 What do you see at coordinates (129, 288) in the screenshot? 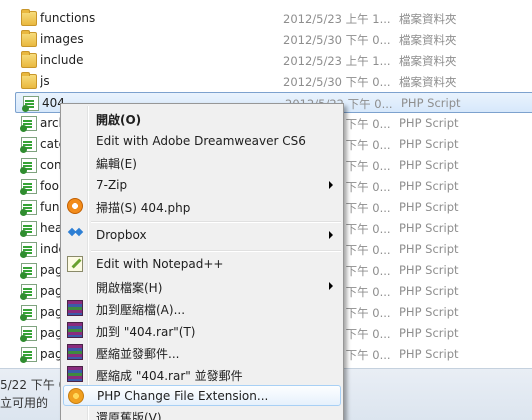
I see `menu-item-label: 開啟檔案(H)` at bounding box center [129, 288].